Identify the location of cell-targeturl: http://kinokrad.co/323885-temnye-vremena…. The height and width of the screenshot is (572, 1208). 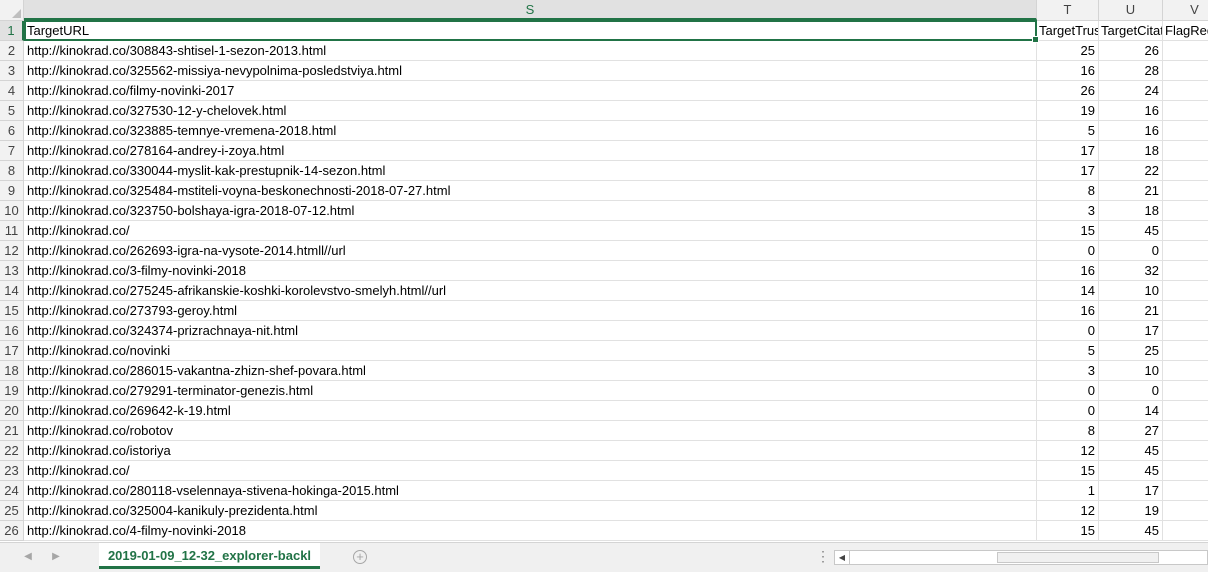
(530, 131).